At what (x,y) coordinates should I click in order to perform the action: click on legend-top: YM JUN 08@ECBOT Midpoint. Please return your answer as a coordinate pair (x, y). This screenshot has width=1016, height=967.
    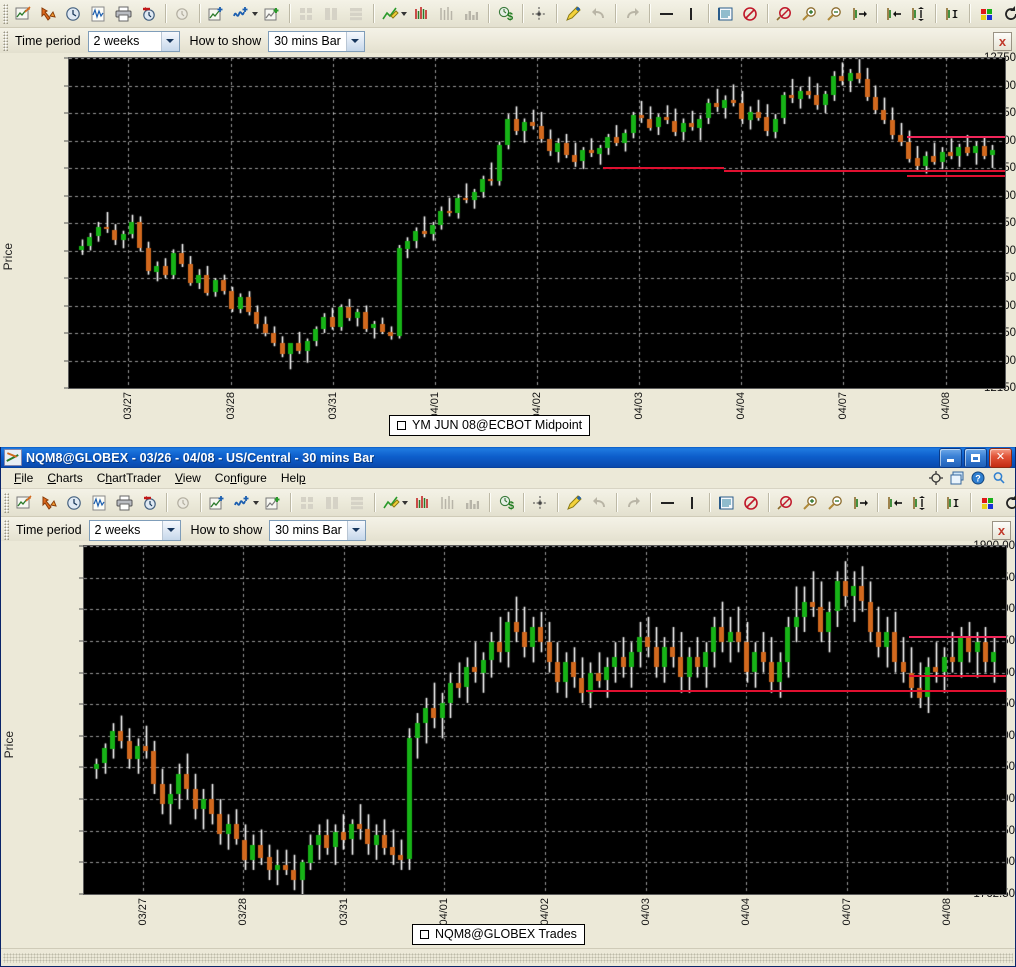
    Looking at the image, I should click on (490, 425).